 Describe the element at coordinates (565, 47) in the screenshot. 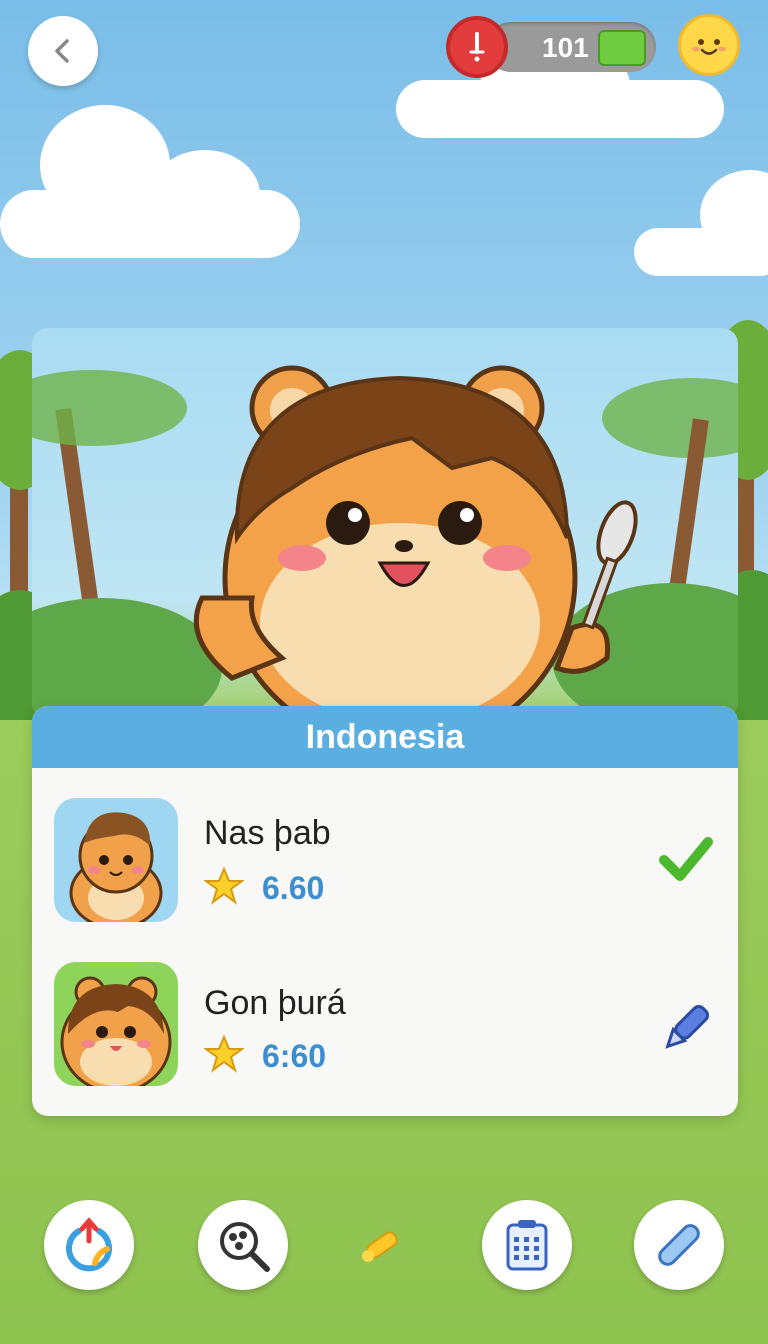

I see `coin-count: 101` at that location.